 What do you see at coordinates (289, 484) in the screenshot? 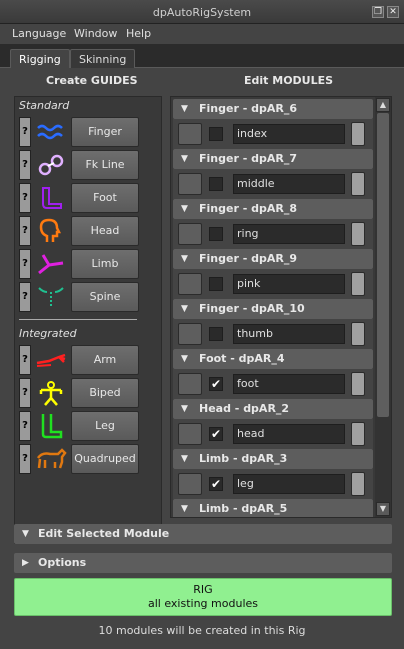
I see `module-name-field: leg` at bounding box center [289, 484].